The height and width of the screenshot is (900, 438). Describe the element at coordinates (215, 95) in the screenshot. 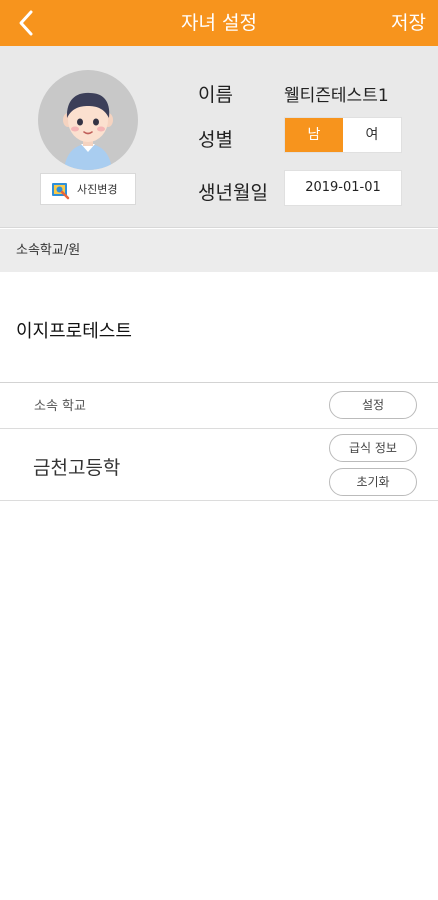

I see `name-label: 이름` at that location.